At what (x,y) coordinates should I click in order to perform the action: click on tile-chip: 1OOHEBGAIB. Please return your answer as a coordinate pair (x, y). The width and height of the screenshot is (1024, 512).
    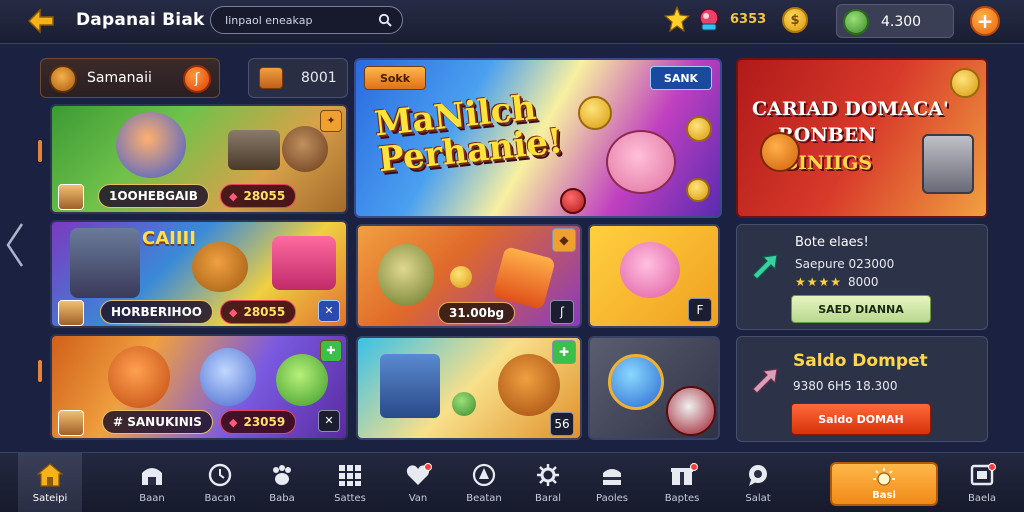
    Looking at the image, I should click on (153, 196).